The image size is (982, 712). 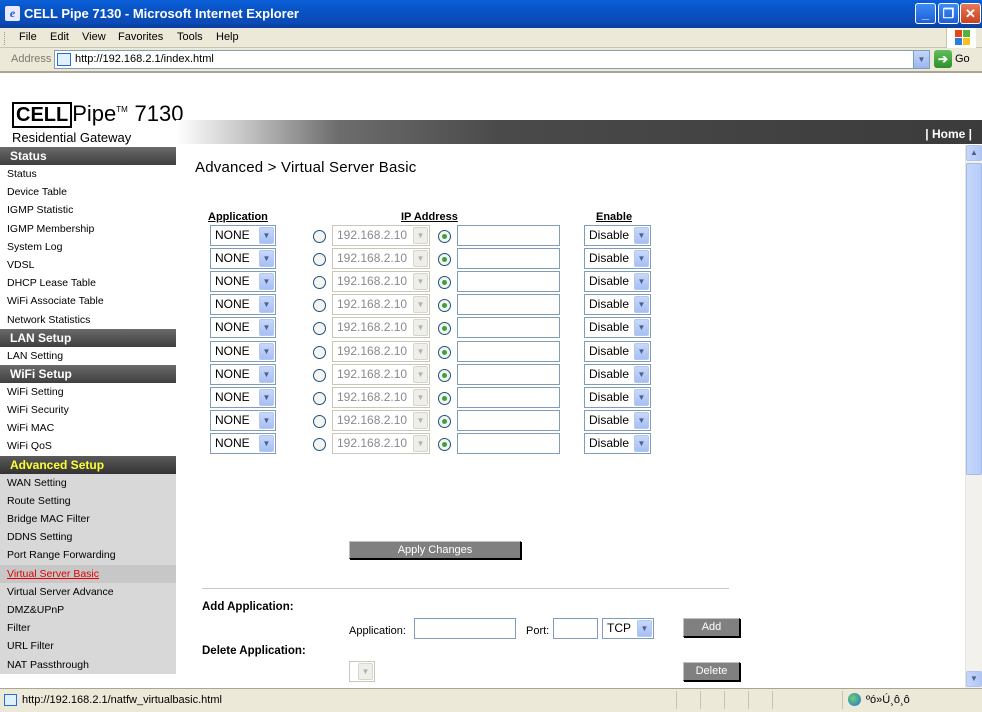 I want to click on maximize-button: ❐, so click(x=948, y=13).